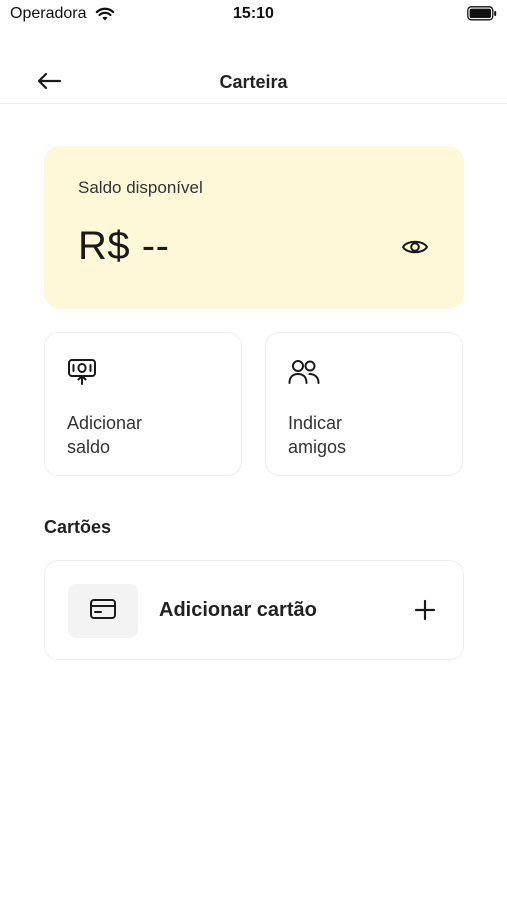  I want to click on status-bar: Operadora 15:10, so click(253, 15).